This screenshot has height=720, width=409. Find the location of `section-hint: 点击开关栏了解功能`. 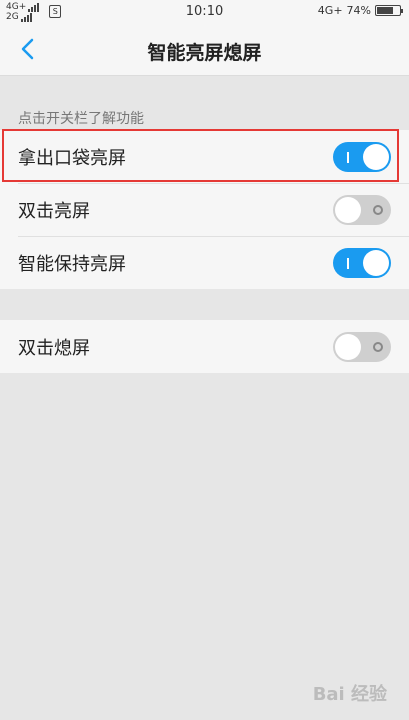

section-hint: 点击开关栏了解功能 is located at coordinates (81, 119).